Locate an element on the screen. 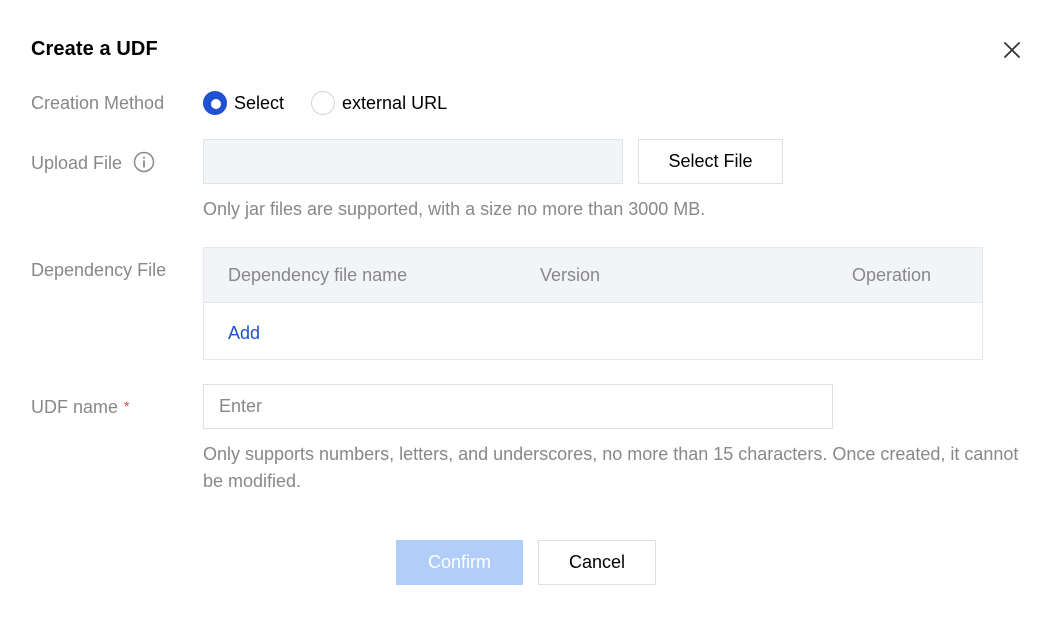 The image size is (1056, 620). udf-name-input is located at coordinates (518, 406).